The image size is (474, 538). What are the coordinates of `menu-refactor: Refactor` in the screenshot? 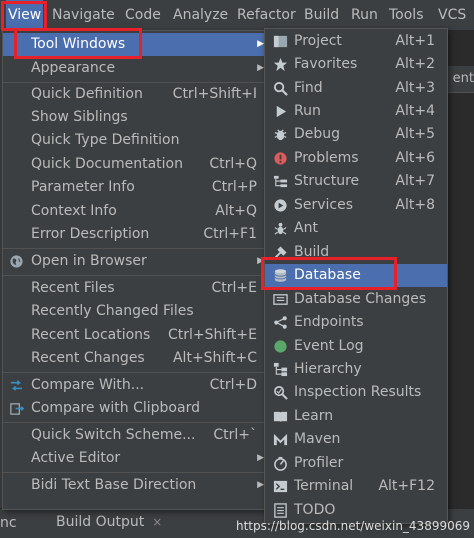 It's located at (266, 15).